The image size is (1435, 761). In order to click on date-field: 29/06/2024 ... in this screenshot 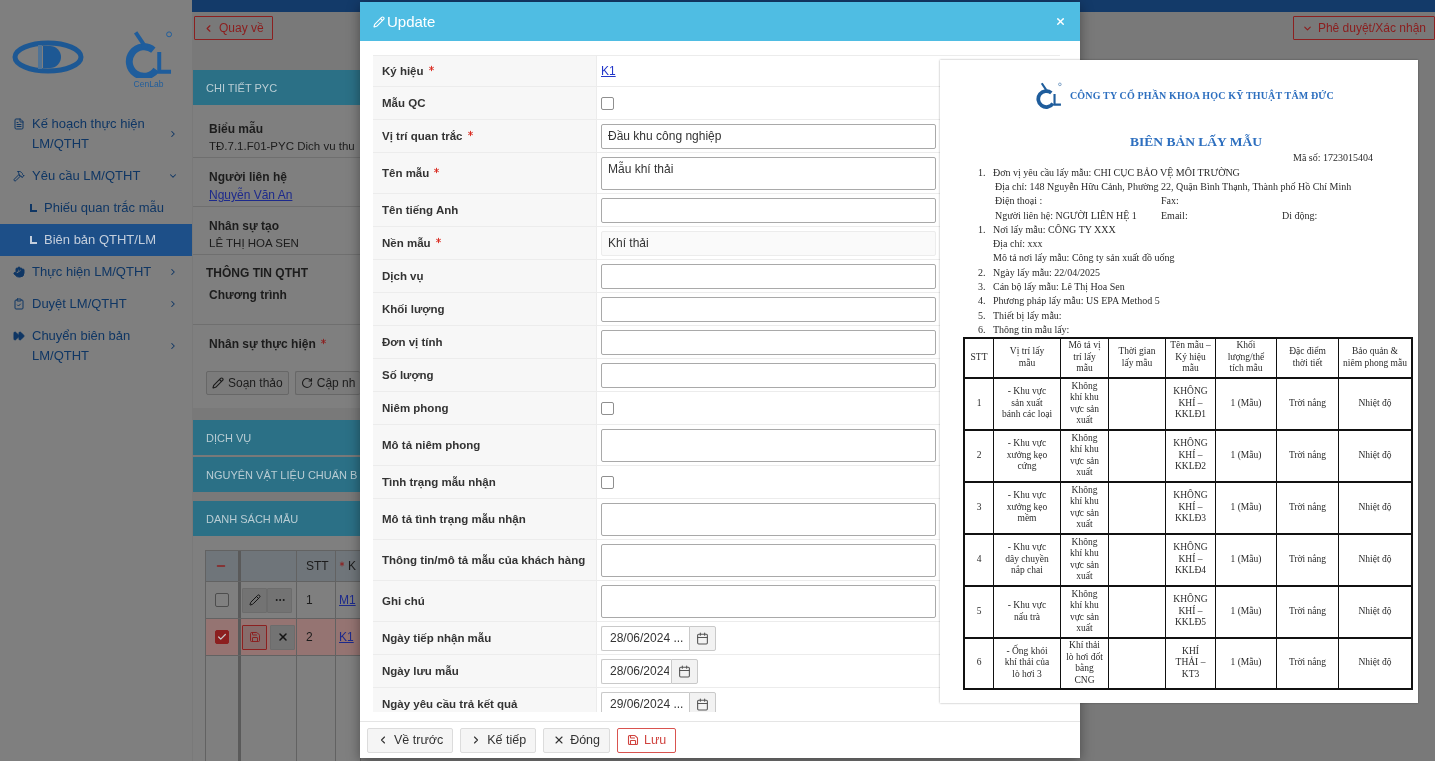, I will do `click(645, 701)`.